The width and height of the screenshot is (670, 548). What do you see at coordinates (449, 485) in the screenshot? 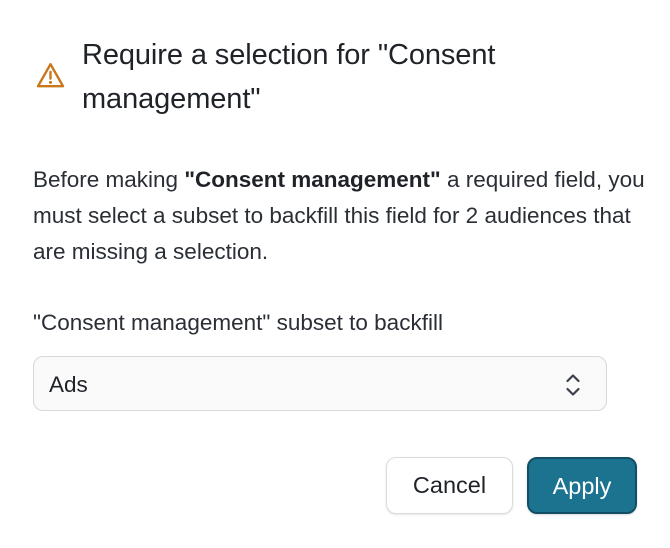
I see `cancel-button: Cancel` at bounding box center [449, 485].